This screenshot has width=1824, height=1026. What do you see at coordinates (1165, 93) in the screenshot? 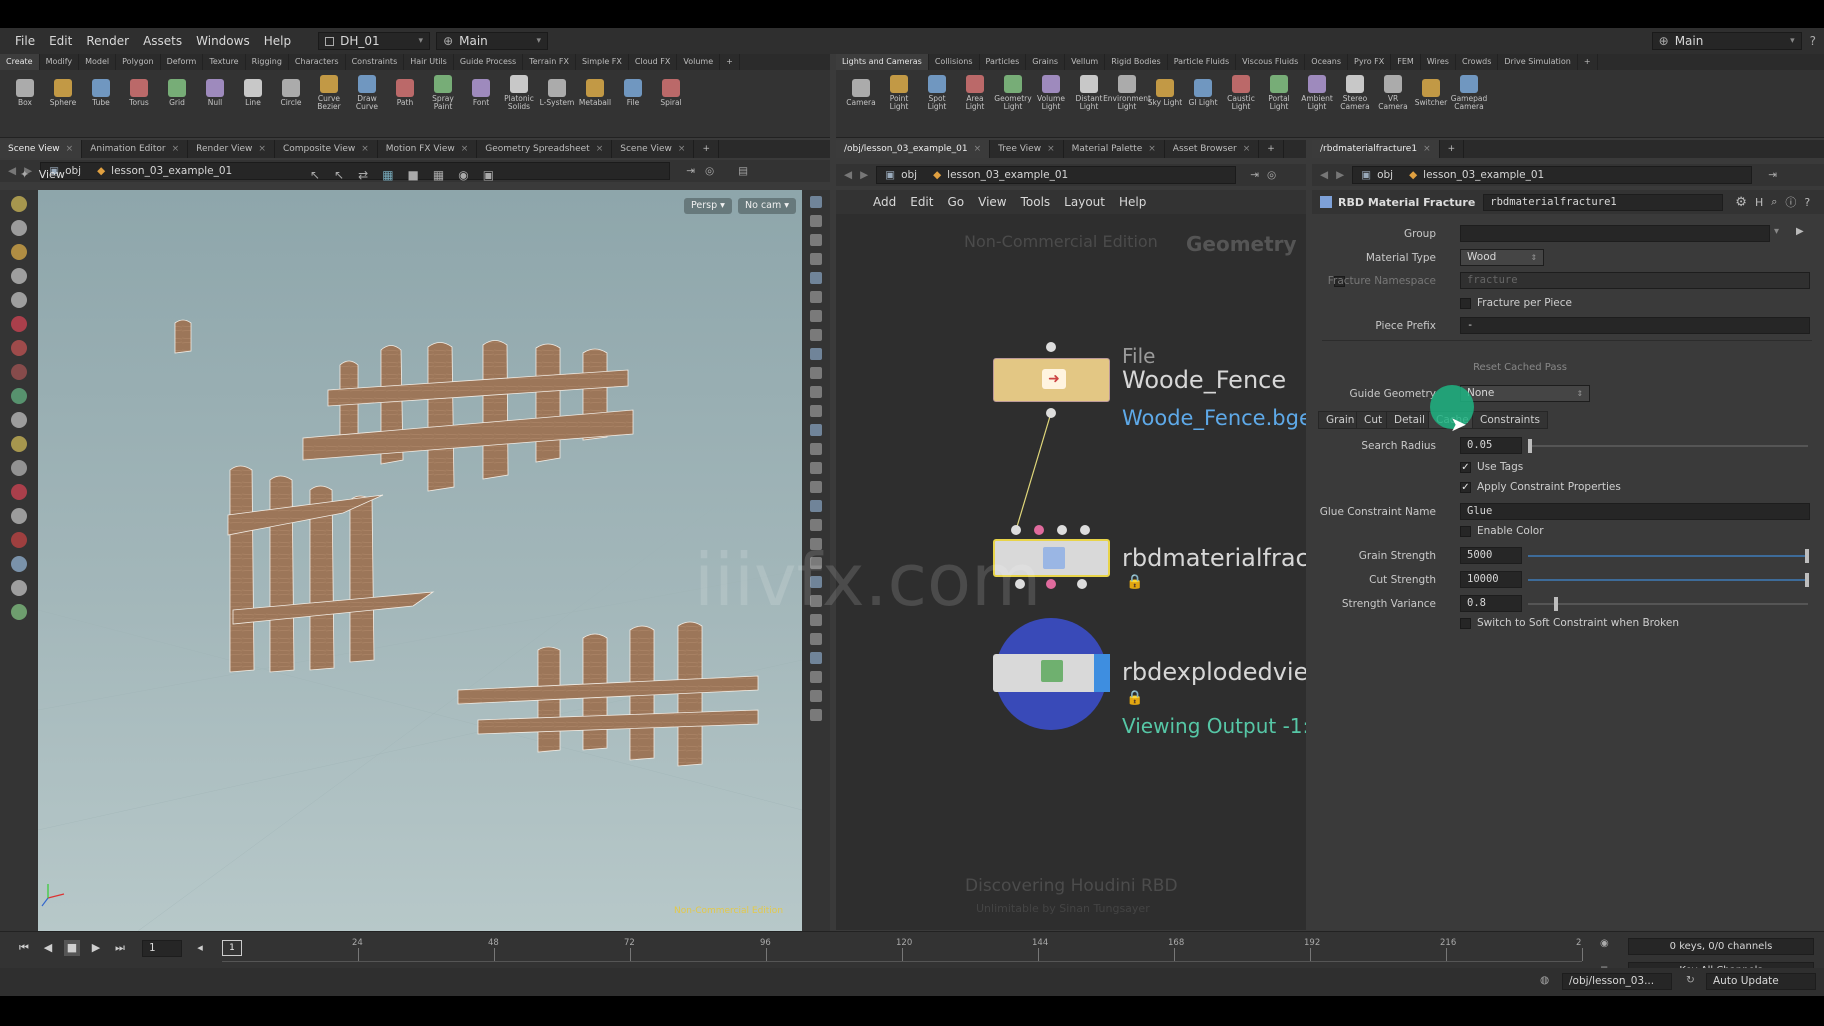
I see `shelf-tool: Sky Light` at bounding box center [1165, 93].